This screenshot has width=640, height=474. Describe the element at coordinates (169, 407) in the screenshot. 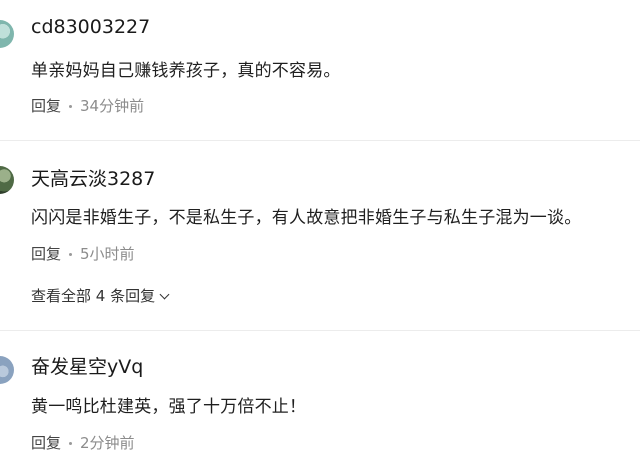

I see `comment-text: 黄一鸣比杜建英，强了十万倍不止！` at that location.